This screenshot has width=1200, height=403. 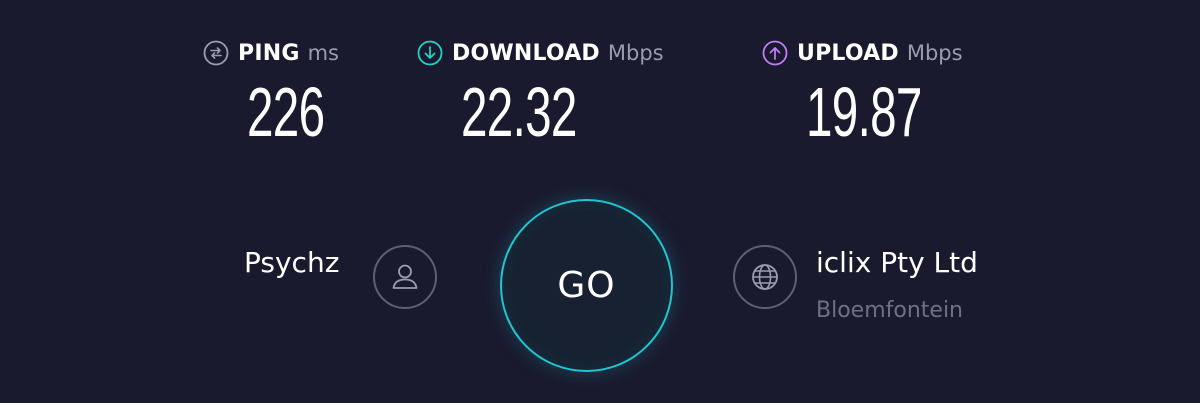 I want to click on ping-label: PING, so click(x=269, y=53).